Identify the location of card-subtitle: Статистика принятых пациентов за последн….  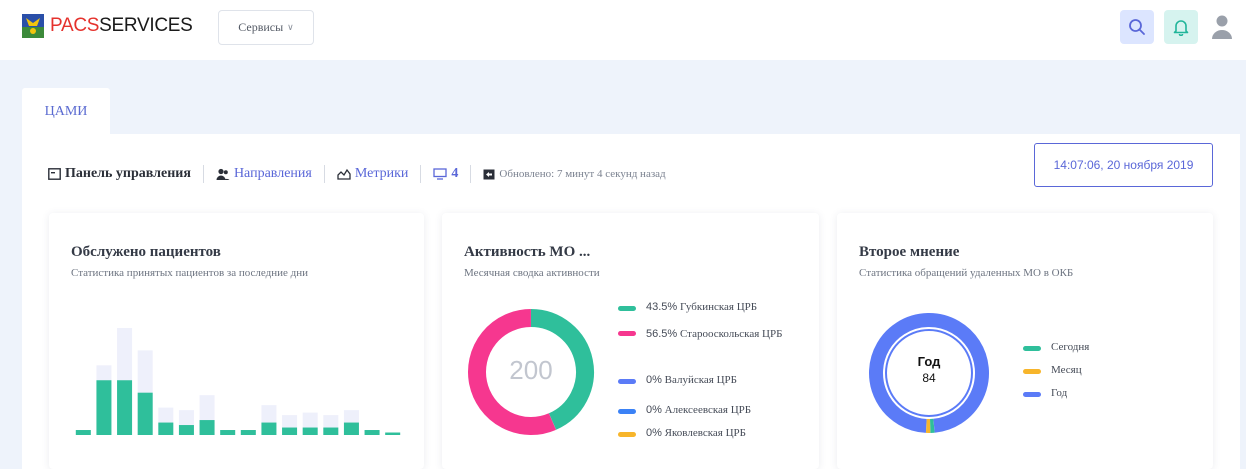
(190, 273).